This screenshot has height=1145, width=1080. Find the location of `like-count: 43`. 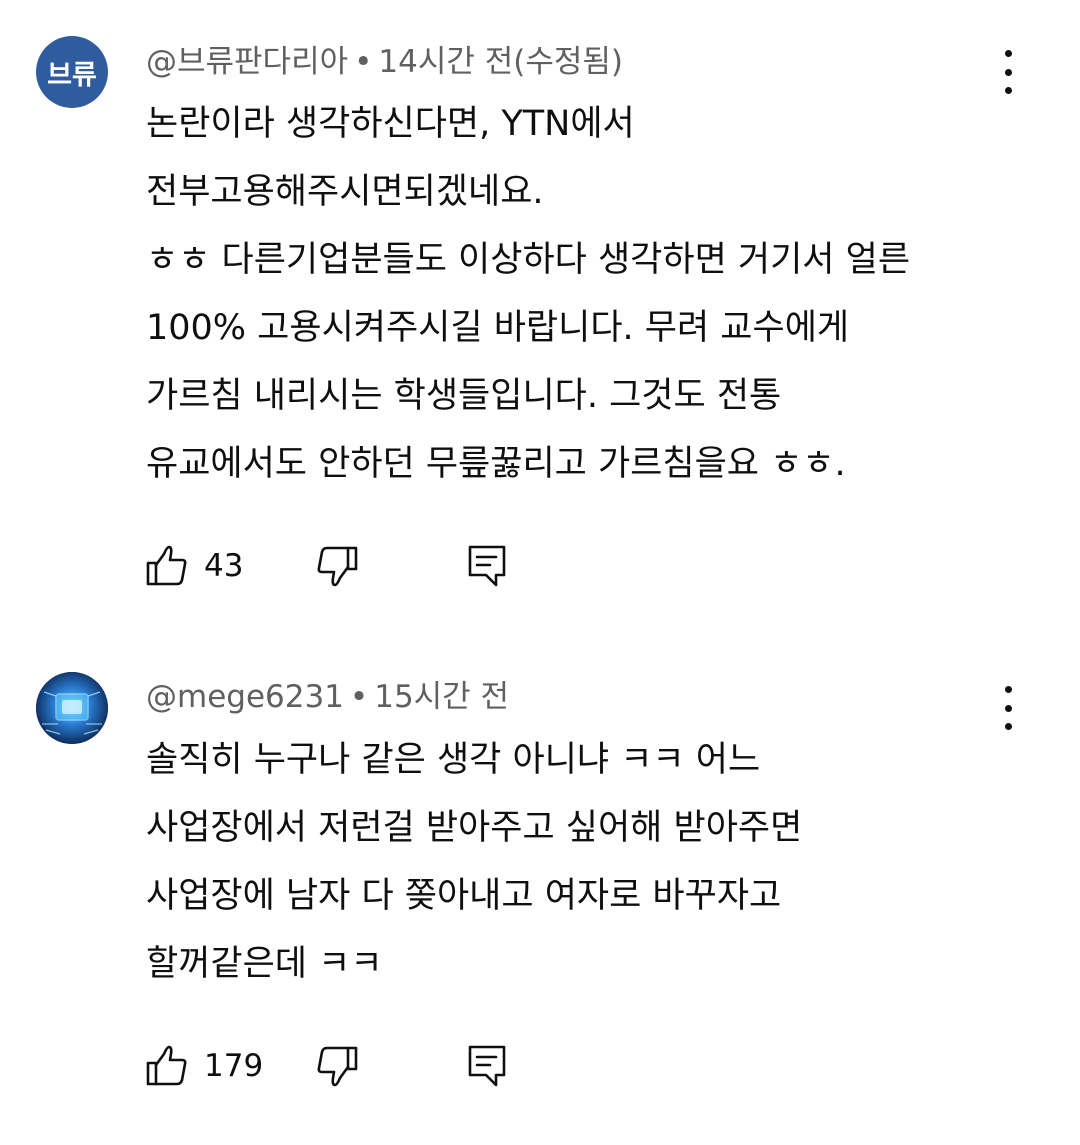

like-count: 43 is located at coordinates (224, 566).